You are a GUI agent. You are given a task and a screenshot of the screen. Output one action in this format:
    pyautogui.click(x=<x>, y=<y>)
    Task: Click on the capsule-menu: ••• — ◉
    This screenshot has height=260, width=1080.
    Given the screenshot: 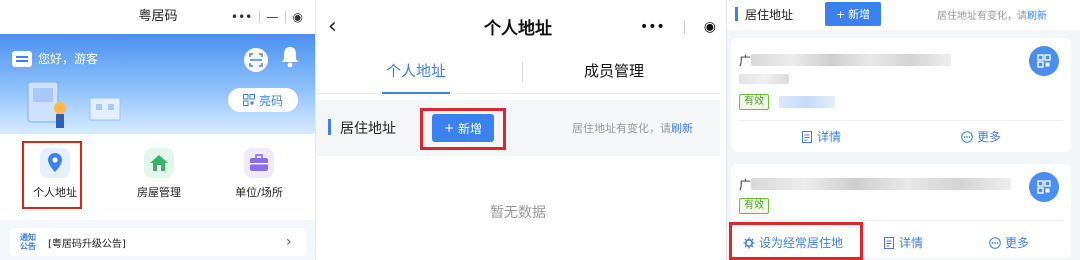 What is the action you would take?
    pyautogui.click(x=267, y=17)
    